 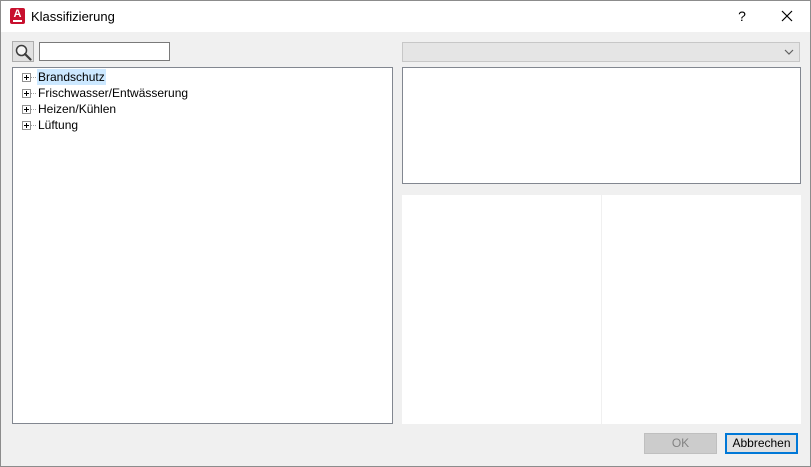 I want to click on search-input, so click(x=104, y=51).